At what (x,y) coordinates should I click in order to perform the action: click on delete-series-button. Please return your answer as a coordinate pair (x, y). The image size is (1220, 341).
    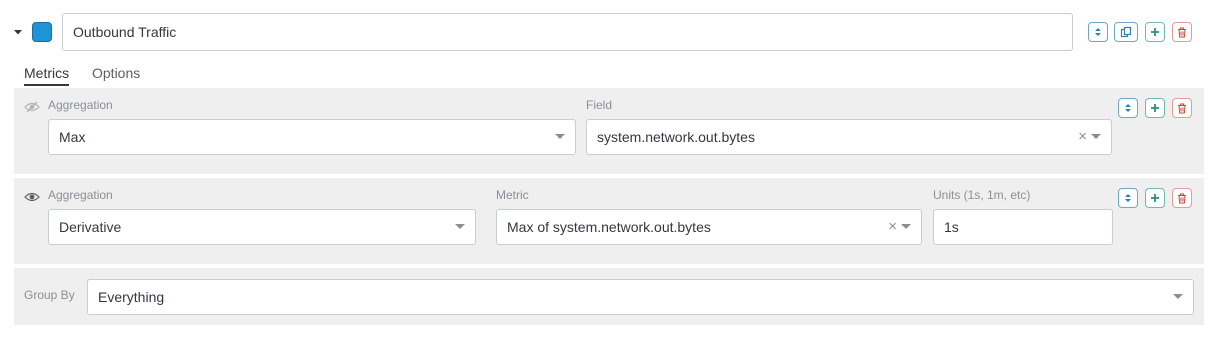
    Looking at the image, I should click on (1182, 32).